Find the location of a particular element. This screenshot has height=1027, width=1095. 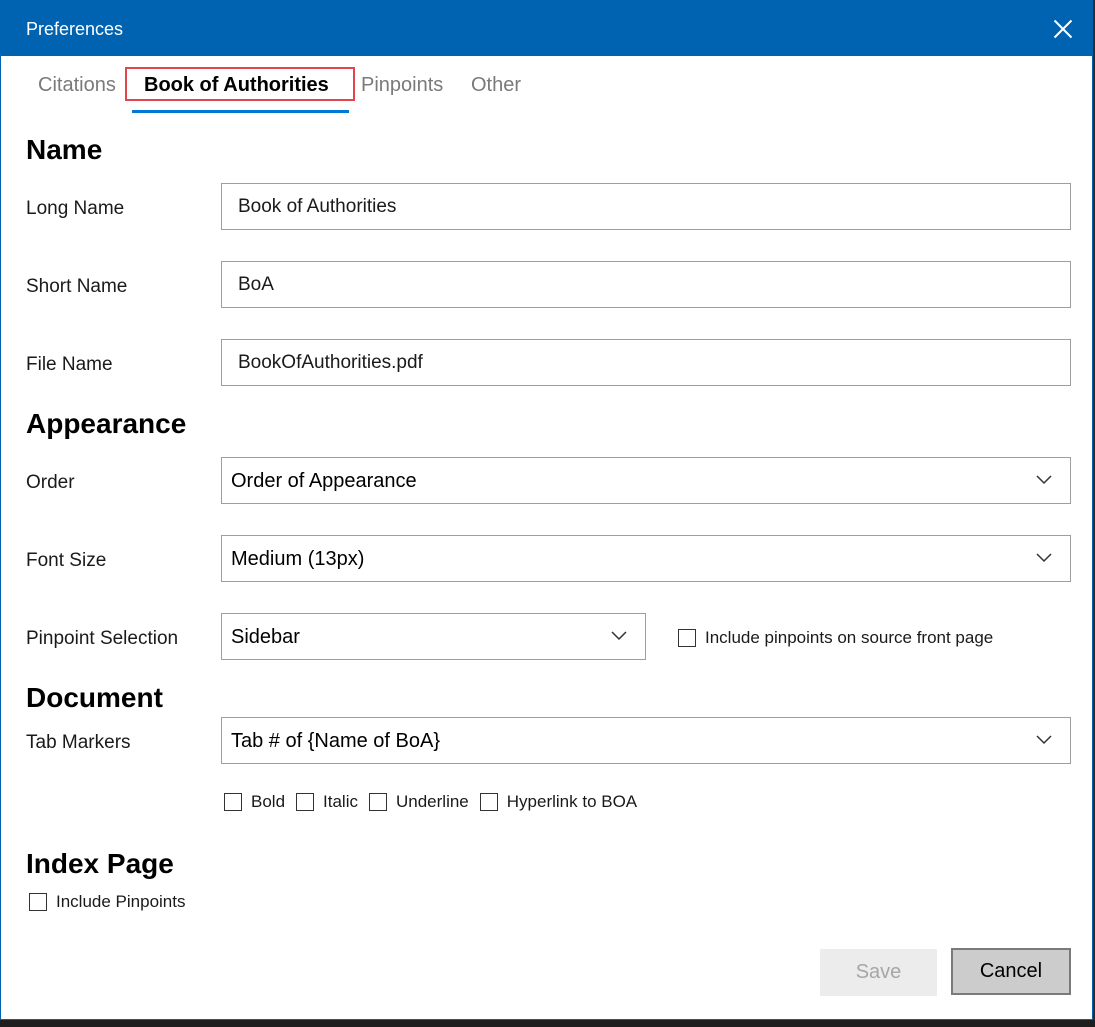

order-dropdown: Order of Appearance is located at coordinates (646, 480).